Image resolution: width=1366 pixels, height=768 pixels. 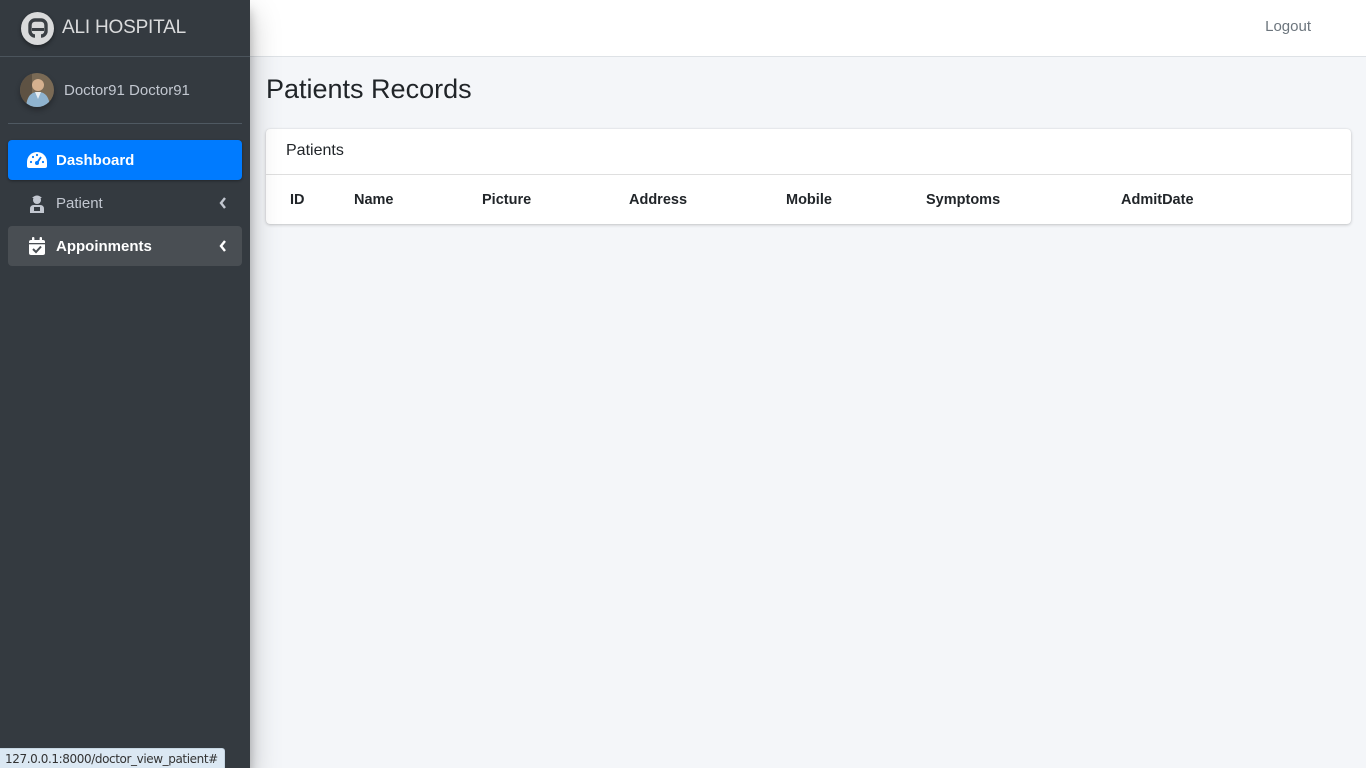 I want to click on sidebar-item-label: Dashboard, so click(x=95, y=160).